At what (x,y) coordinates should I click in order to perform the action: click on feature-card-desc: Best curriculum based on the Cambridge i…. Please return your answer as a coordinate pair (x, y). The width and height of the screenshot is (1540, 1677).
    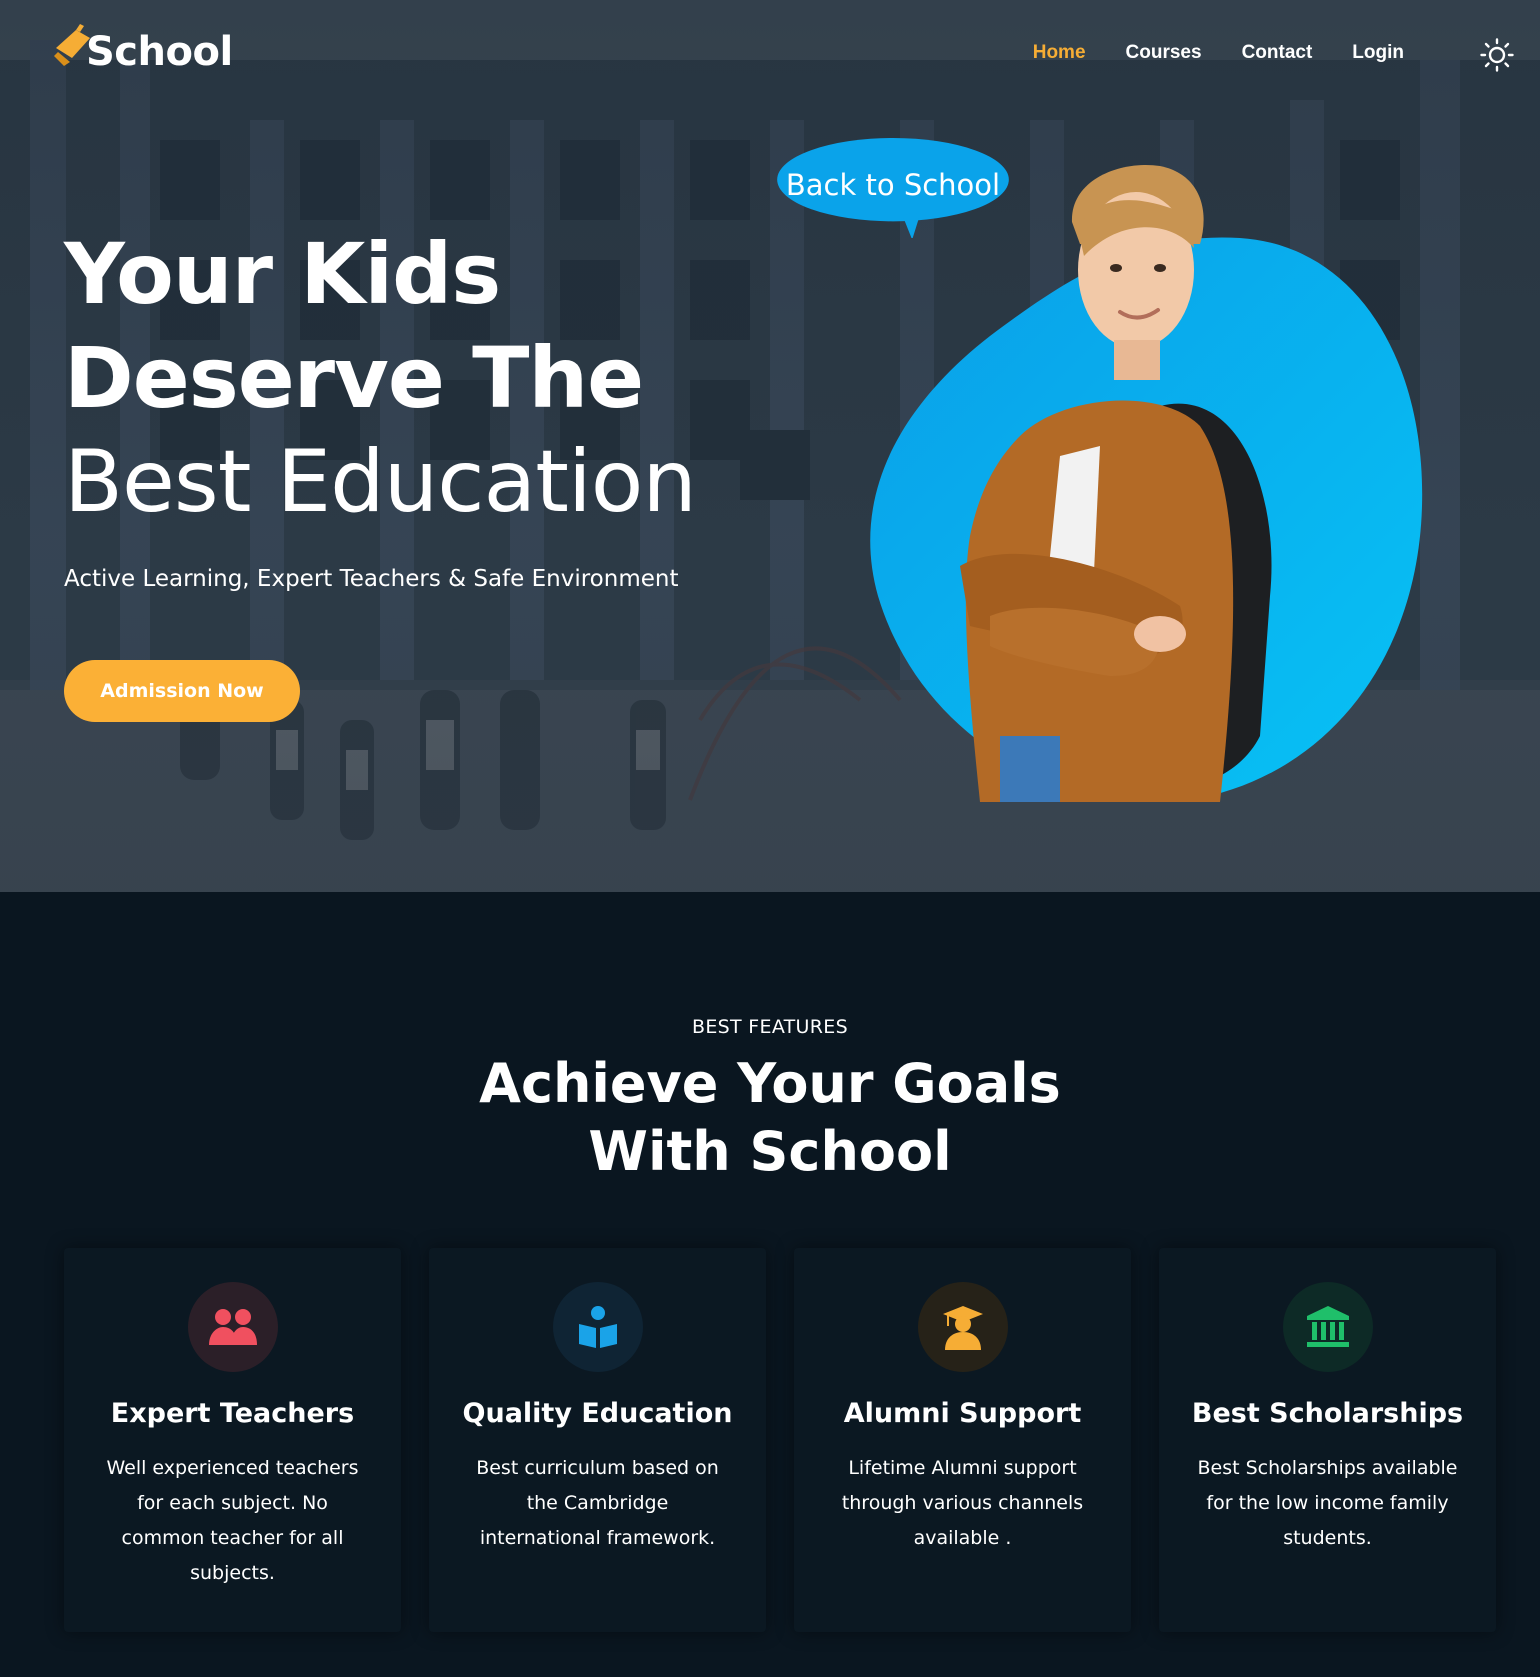
    Looking at the image, I should click on (597, 1503).